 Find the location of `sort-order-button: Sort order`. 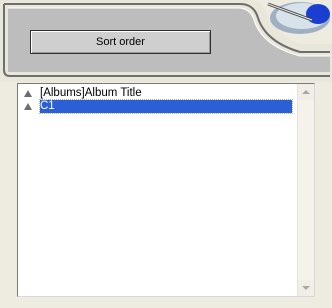

sort-order-button: Sort order is located at coordinates (120, 42).